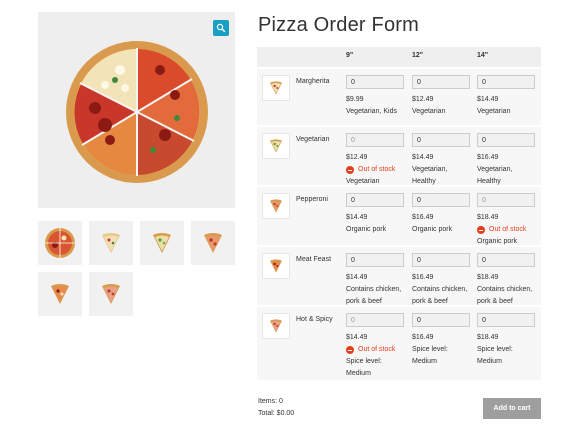 The width and height of the screenshot is (580, 435). I want to click on order-total: Total: $0.00, so click(276, 413).